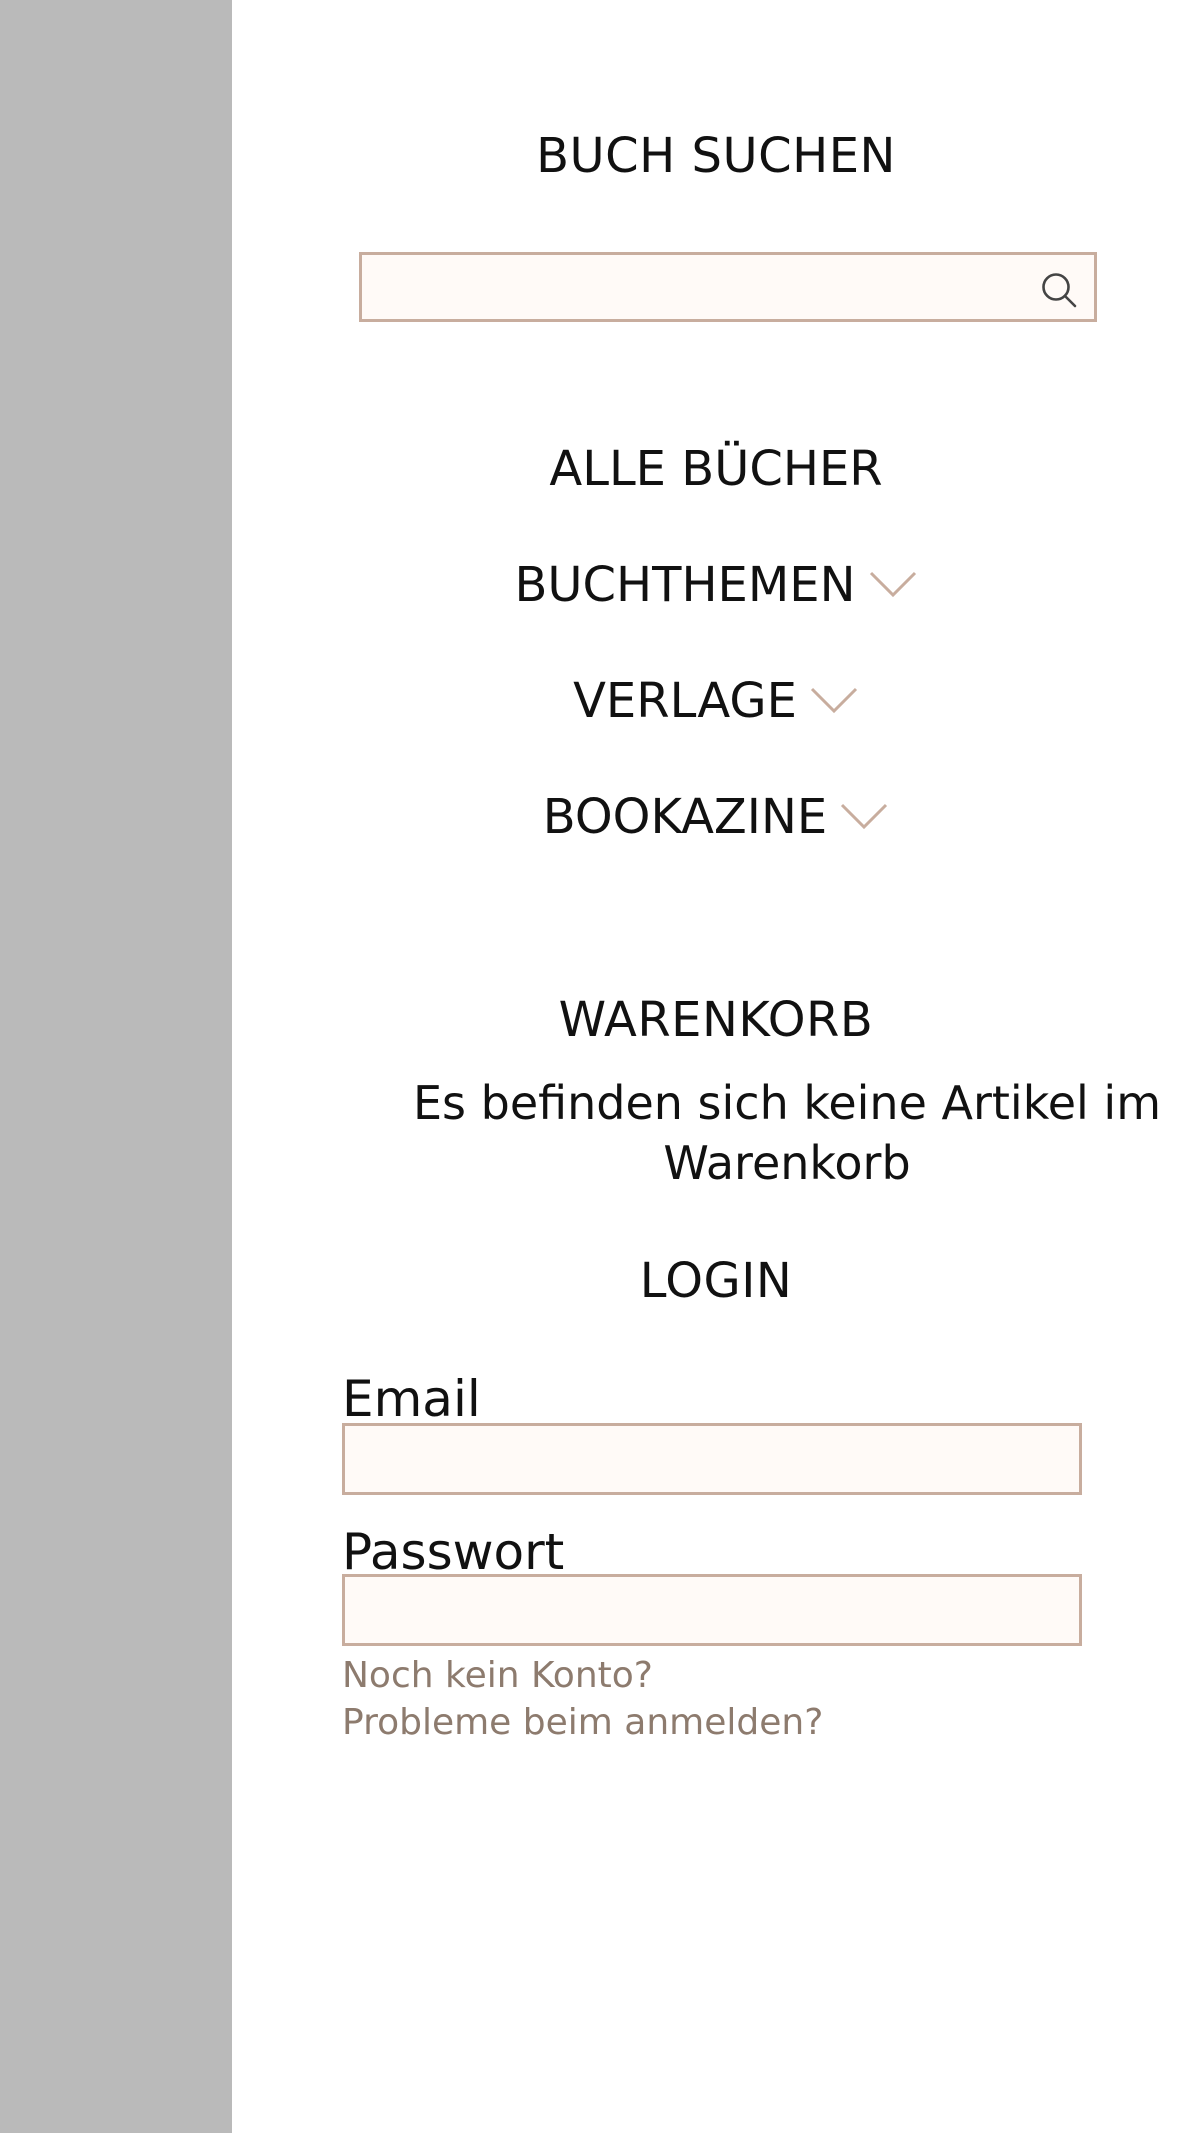 This screenshot has height=2133, width=1200. I want to click on nav-item-alle-buecher: ALLE BÜCHER, so click(716, 469).